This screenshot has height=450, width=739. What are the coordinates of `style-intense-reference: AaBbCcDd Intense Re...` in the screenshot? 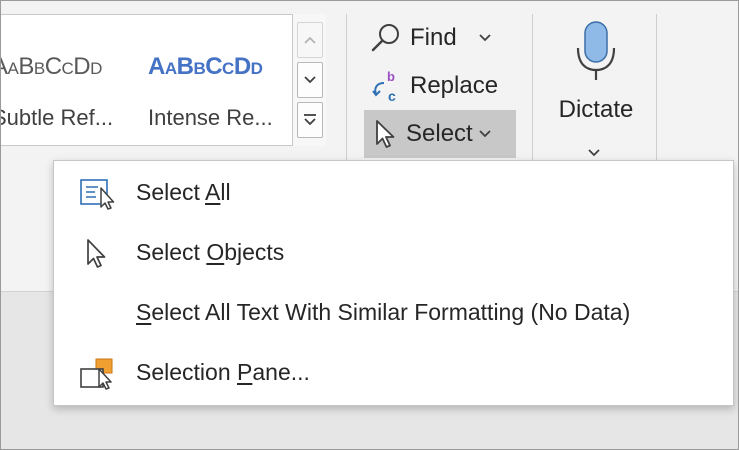 It's located at (220, 80).